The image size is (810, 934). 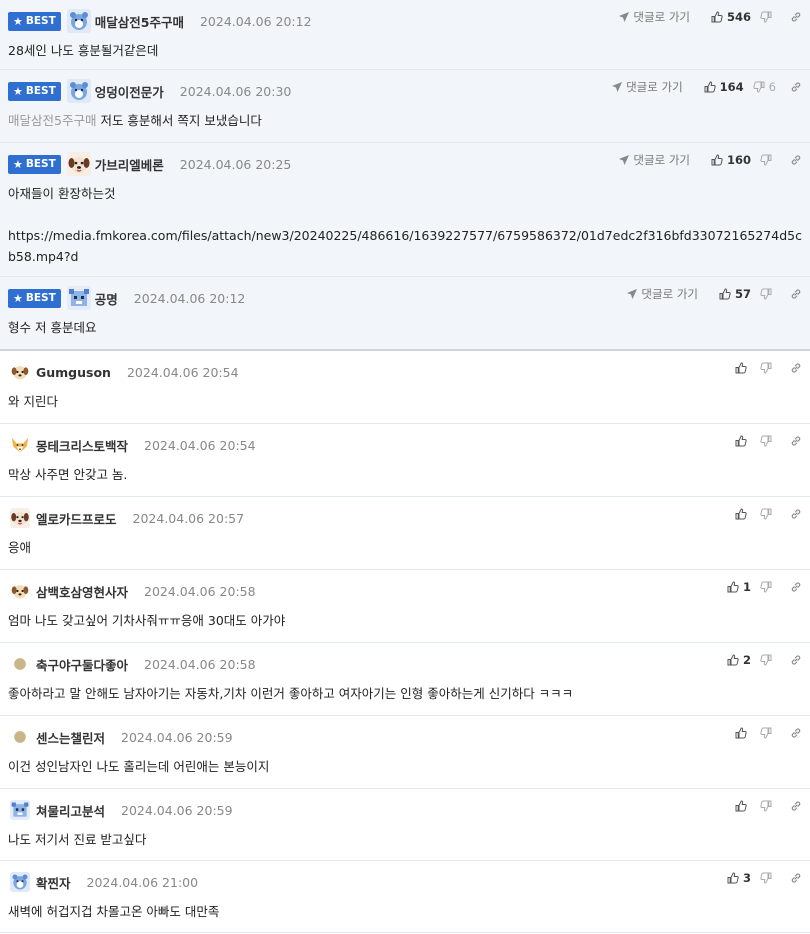 What do you see at coordinates (123, 372) in the screenshot?
I see `comment-header: Gumguson 2024.04.06 20:54` at bounding box center [123, 372].